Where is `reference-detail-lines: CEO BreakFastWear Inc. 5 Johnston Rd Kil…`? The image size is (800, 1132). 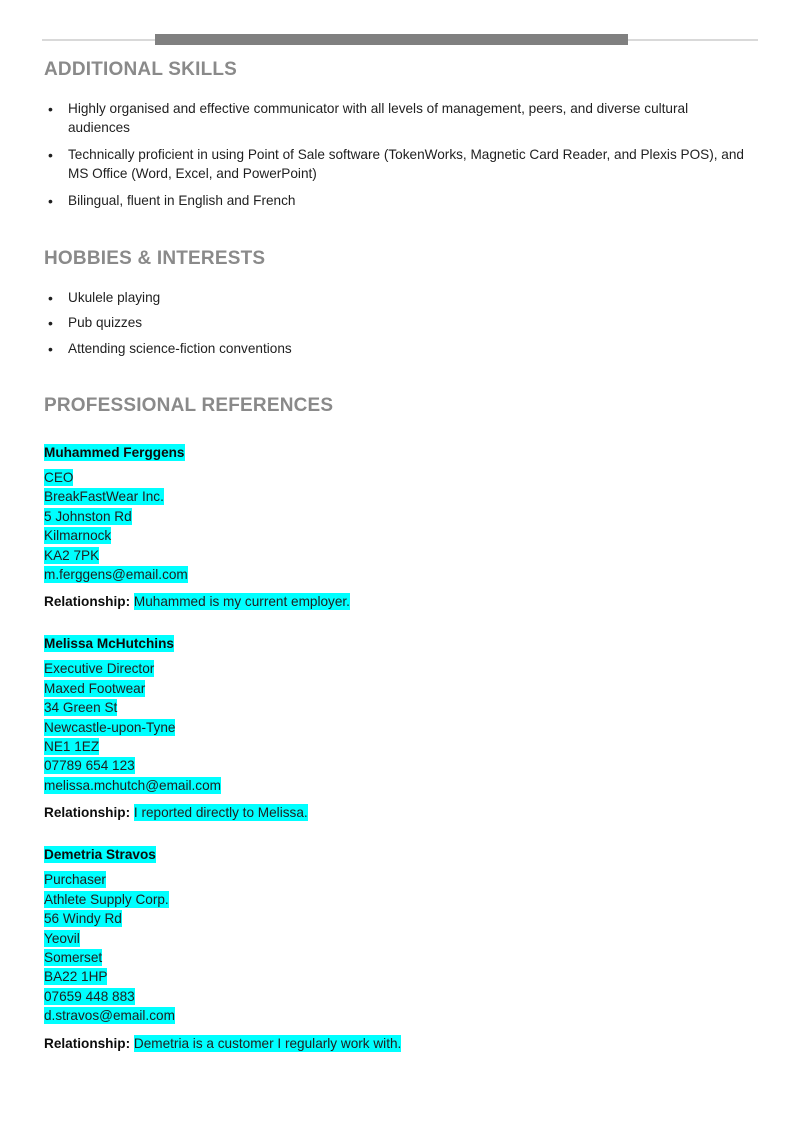
reference-detail-lines: CEO BreakFastWear Inc. 5 Johnston Rd Kil… is located at coordinates (402, 526).